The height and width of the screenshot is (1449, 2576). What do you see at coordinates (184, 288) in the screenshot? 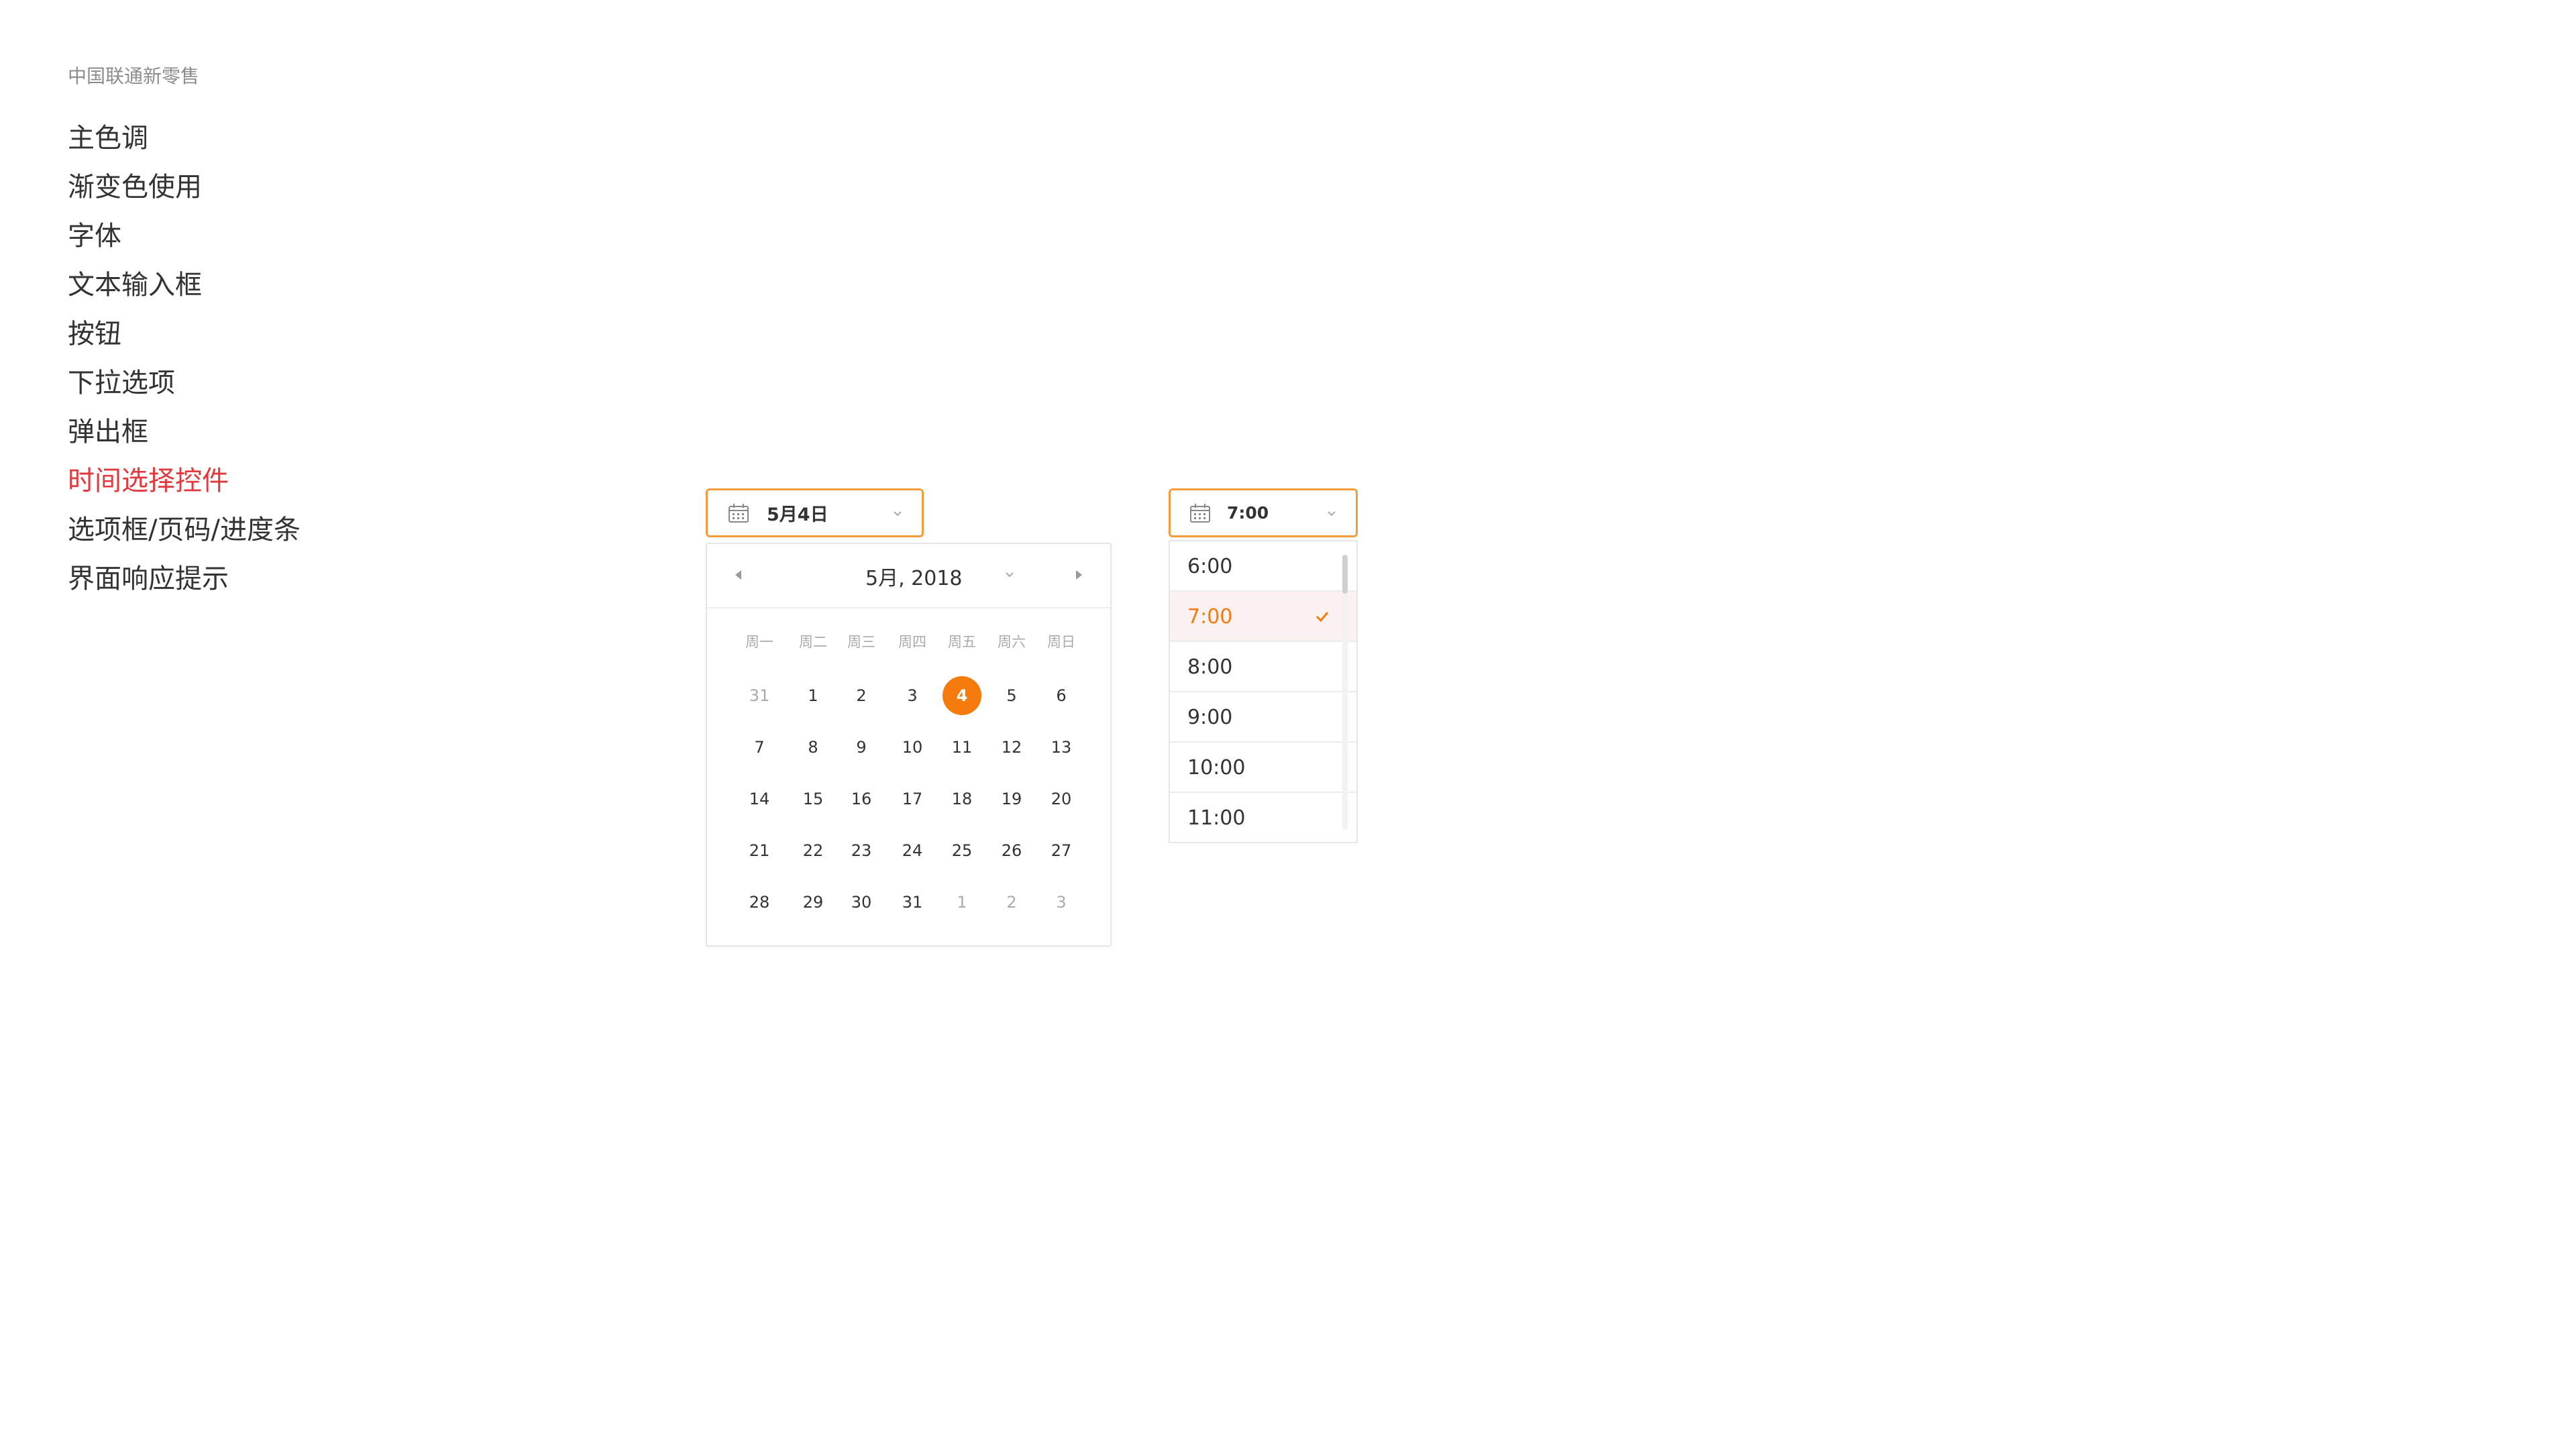
I see `nav-item-text-input: 文本输入框` at bounding box center [184, 288].